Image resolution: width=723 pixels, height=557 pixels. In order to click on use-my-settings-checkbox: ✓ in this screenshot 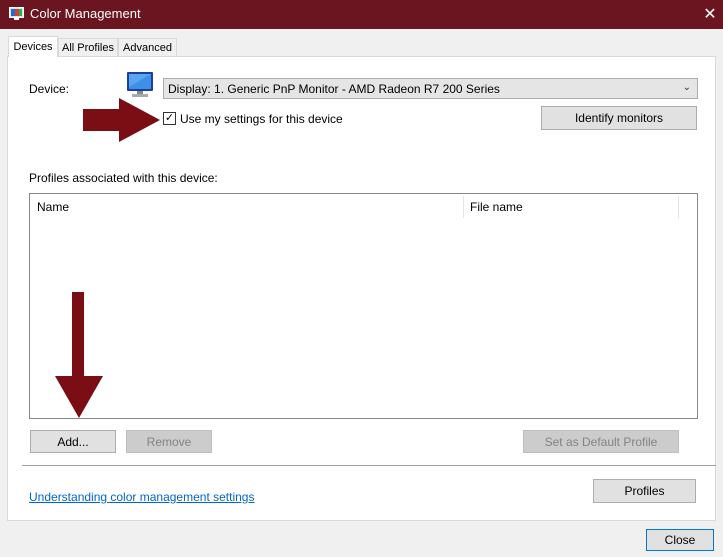, I will do `click(169, 118)`.